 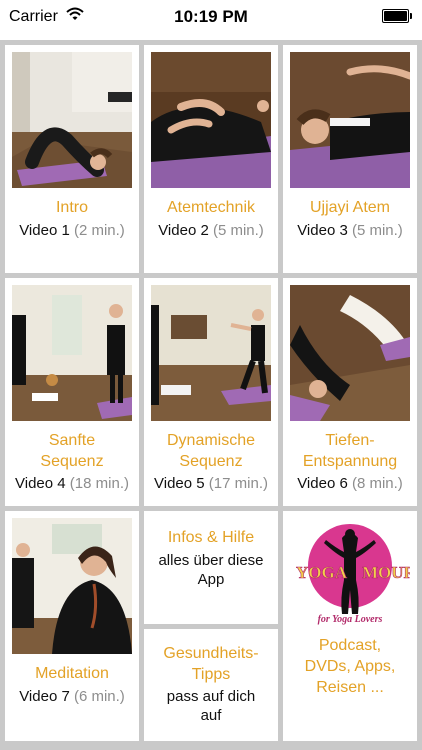 I want to click on video-tile-atemtechnik: Atemtechnik Video 2 (5 min.), so click(x=211, y=159).